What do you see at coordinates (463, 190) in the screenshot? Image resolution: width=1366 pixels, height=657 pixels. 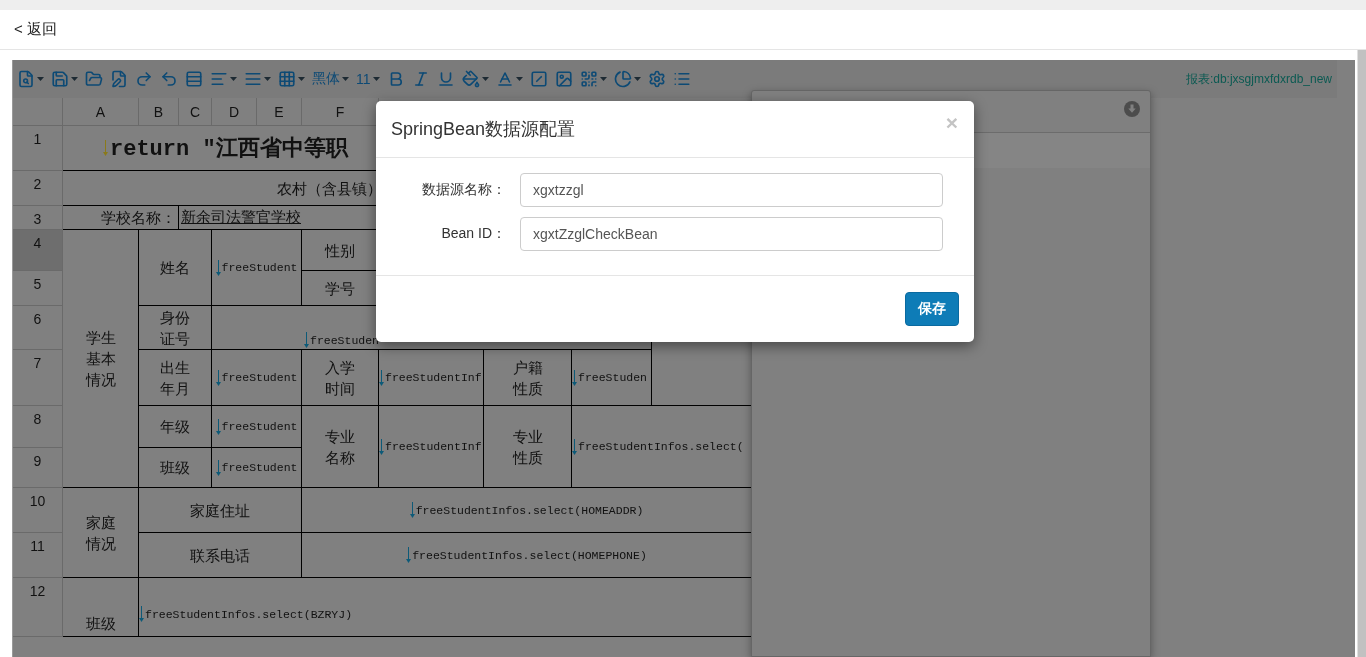 I see `field-label: 数据源名称：` at bounding box center [463, 190].